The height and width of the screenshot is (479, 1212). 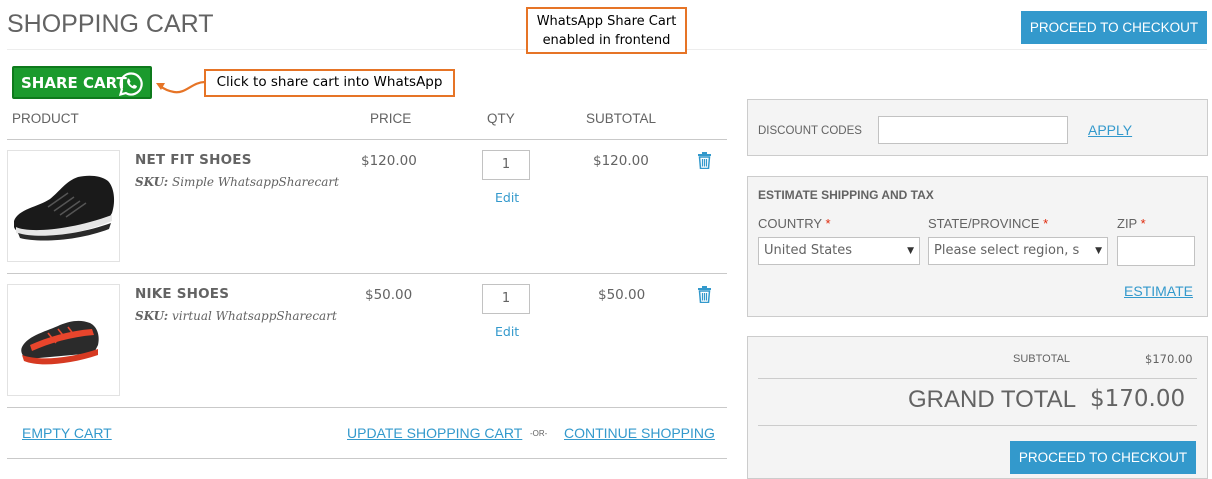 What do you see at coordinates (67, 433) in the screenshot?
I see `empty-cart-link: EMPTY CART` at bounding box center [67, 433].